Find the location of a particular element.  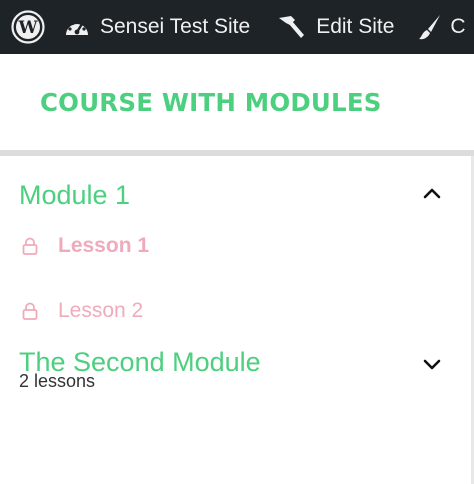

chevron-up-icon is located at coordinates (432, 193).